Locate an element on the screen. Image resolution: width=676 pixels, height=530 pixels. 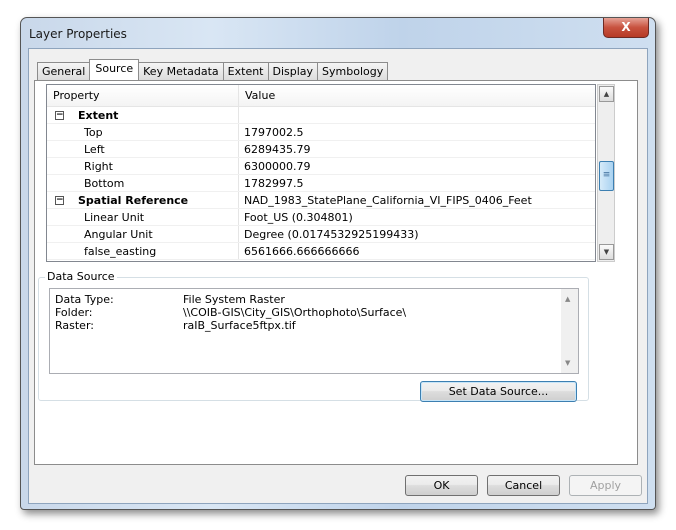
grid-header: Property Value is located at coordinates (321, 96).